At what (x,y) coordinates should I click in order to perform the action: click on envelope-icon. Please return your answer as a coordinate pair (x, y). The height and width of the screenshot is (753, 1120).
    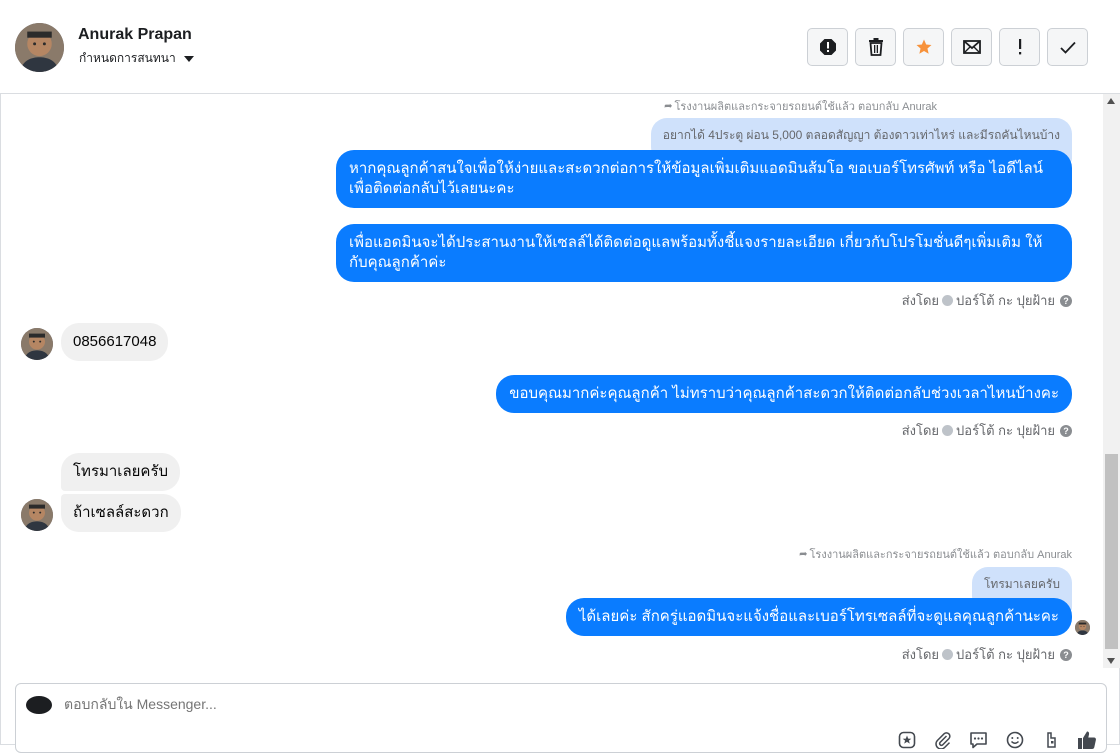
    Looking at the image, I should click on (971, 47).